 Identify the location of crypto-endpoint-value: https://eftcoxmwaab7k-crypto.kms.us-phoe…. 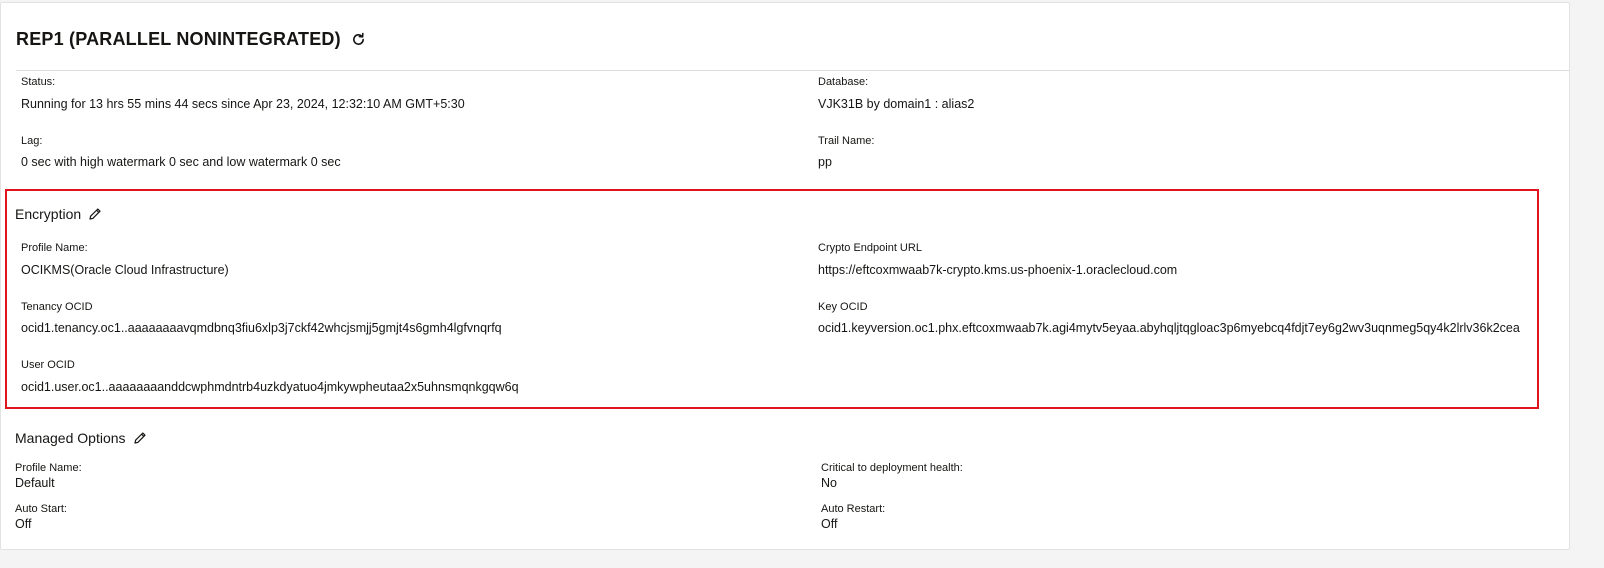
(998, 270).